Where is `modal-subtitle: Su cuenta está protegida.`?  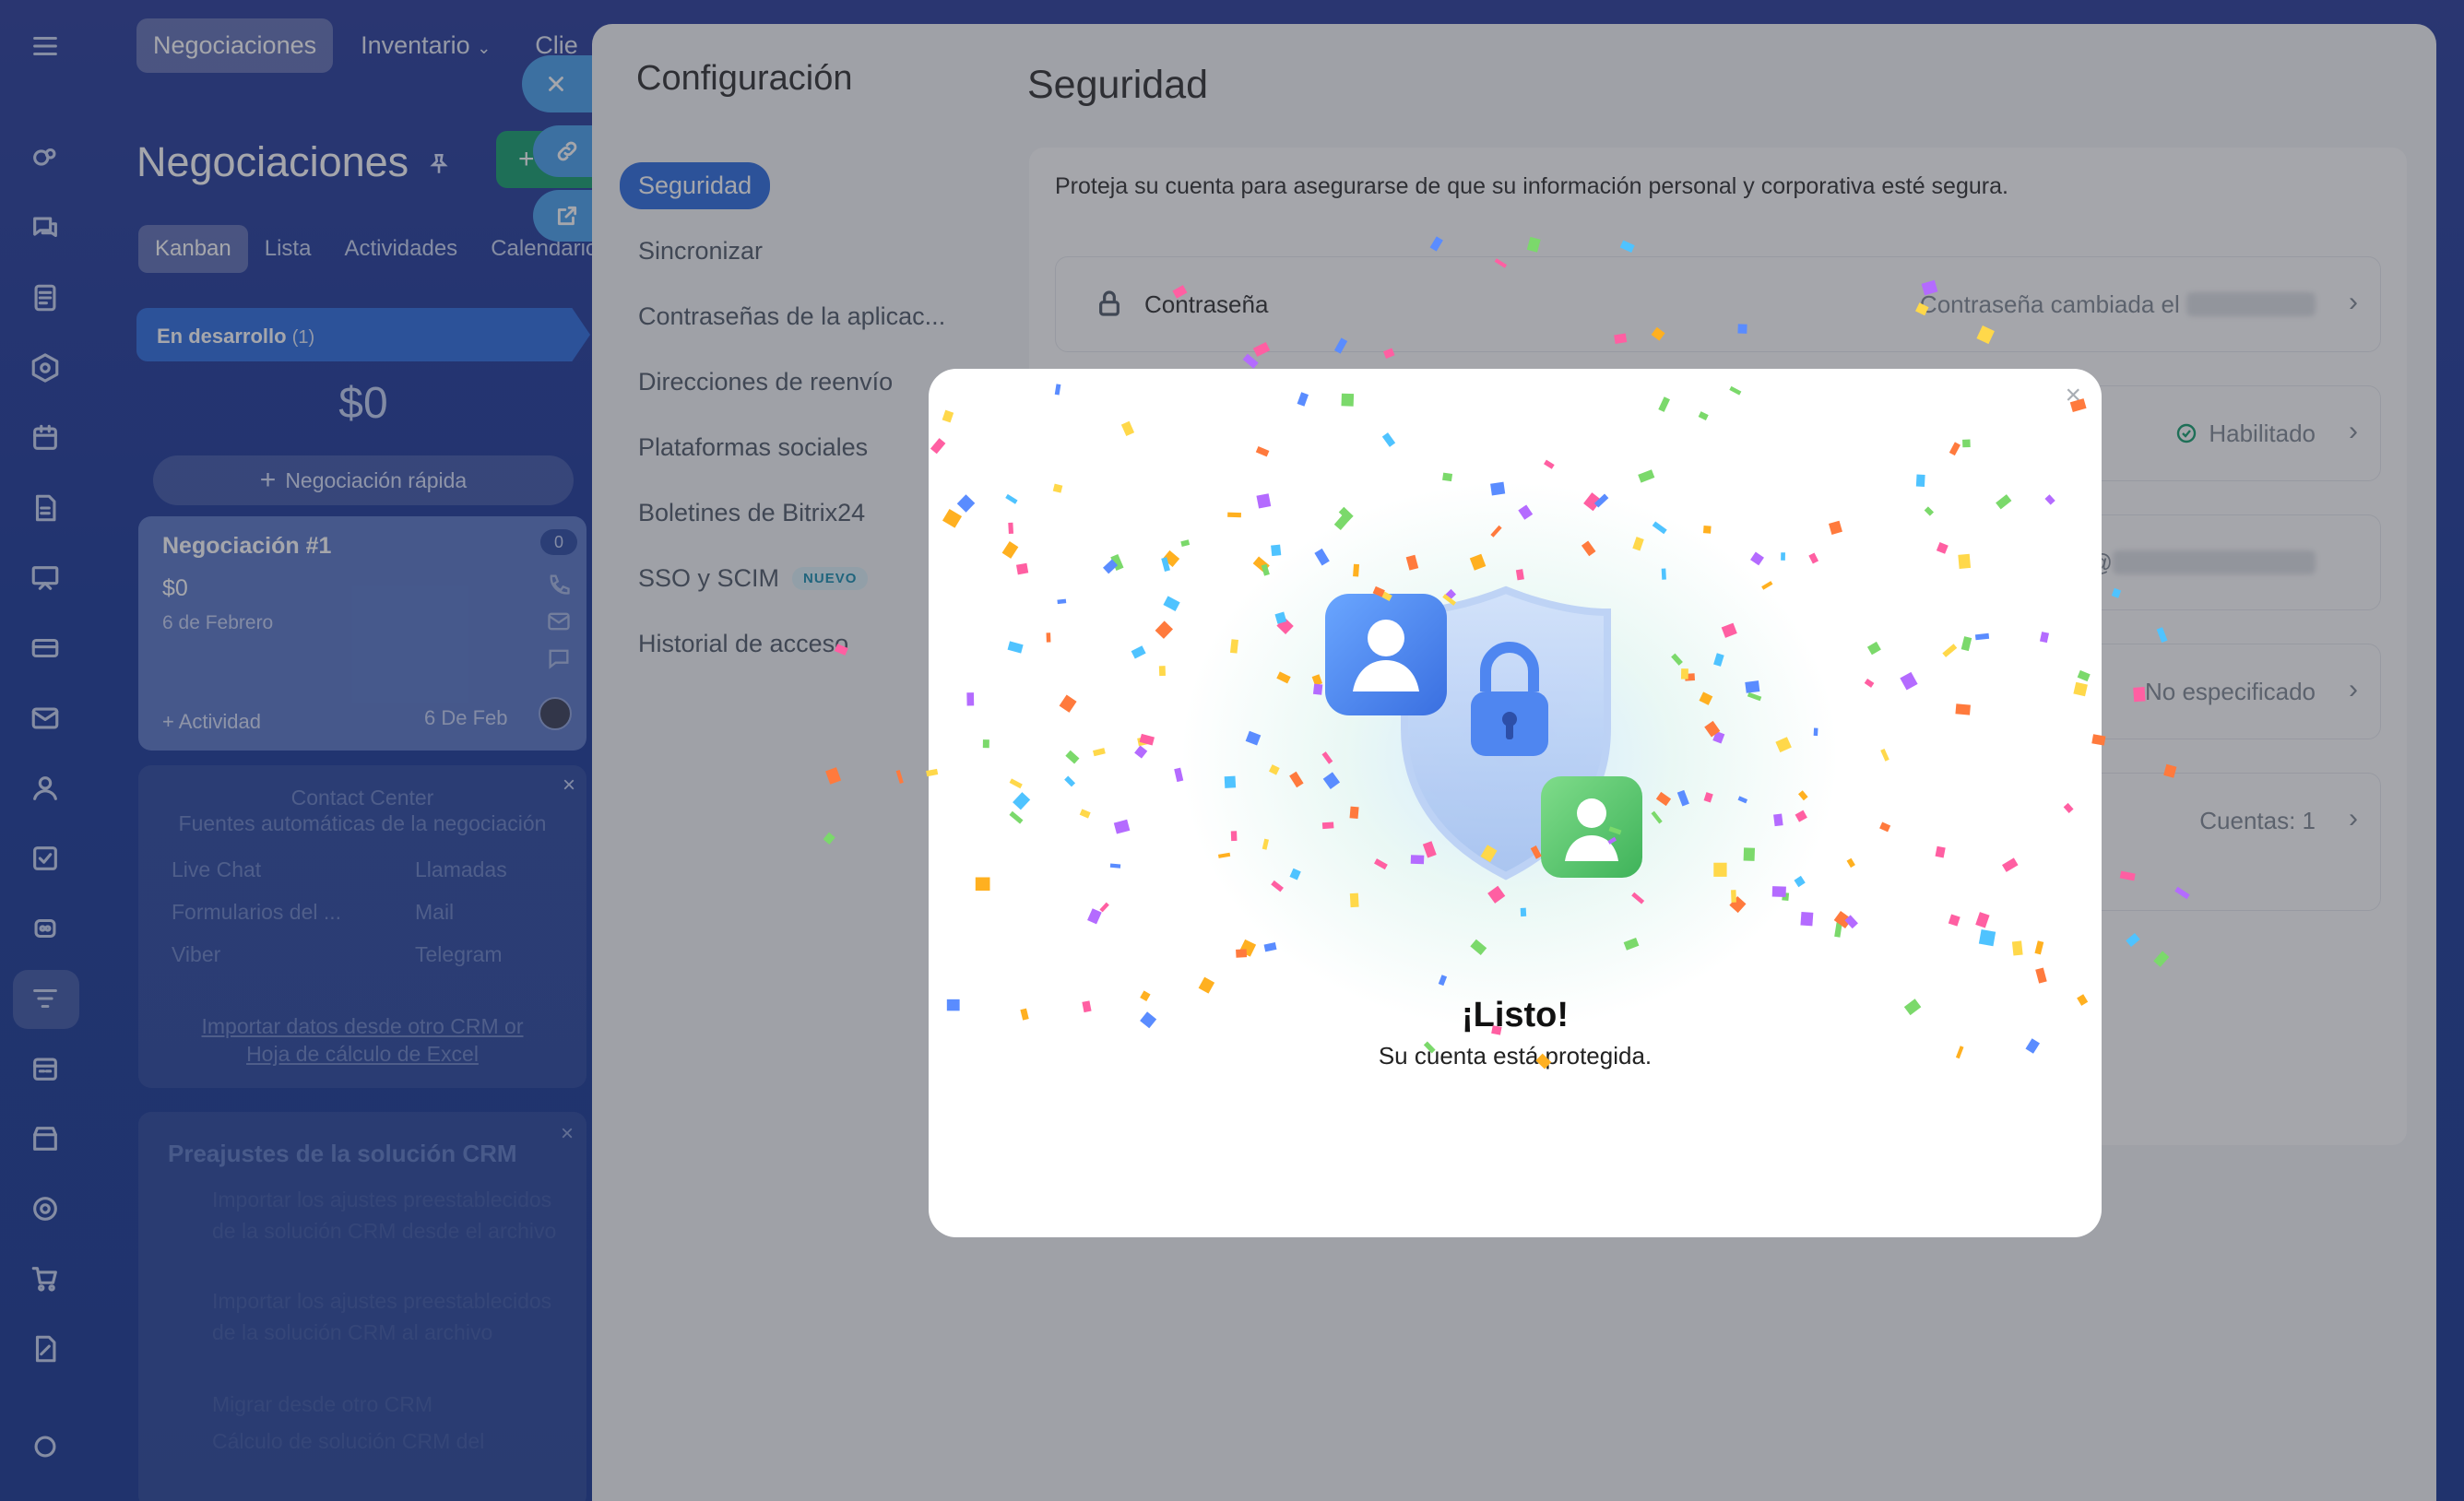
modal-subtitle: Su cuenta está protegida. is located at coordinates (1516, 1056).